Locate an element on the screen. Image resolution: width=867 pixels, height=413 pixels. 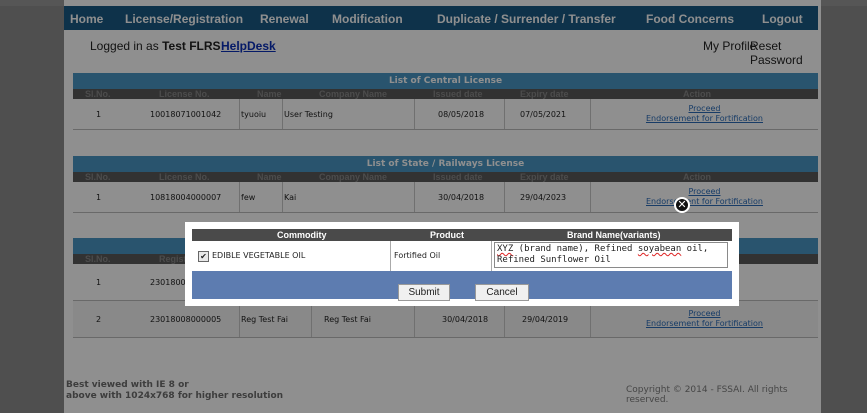
product-cell: Fortified Oil is located at coordinates (441, 256).